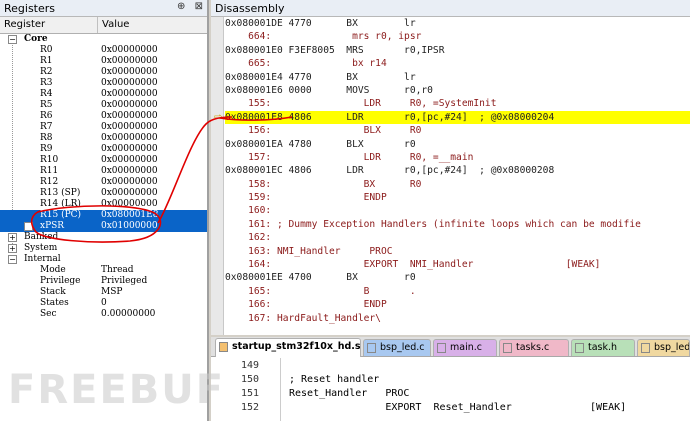 The image size is (690, 421). Describe the element at coordinates (288, 347) in the screenshot. I see `editor-tab: startup_stm32f10x_hd.s` at that location.